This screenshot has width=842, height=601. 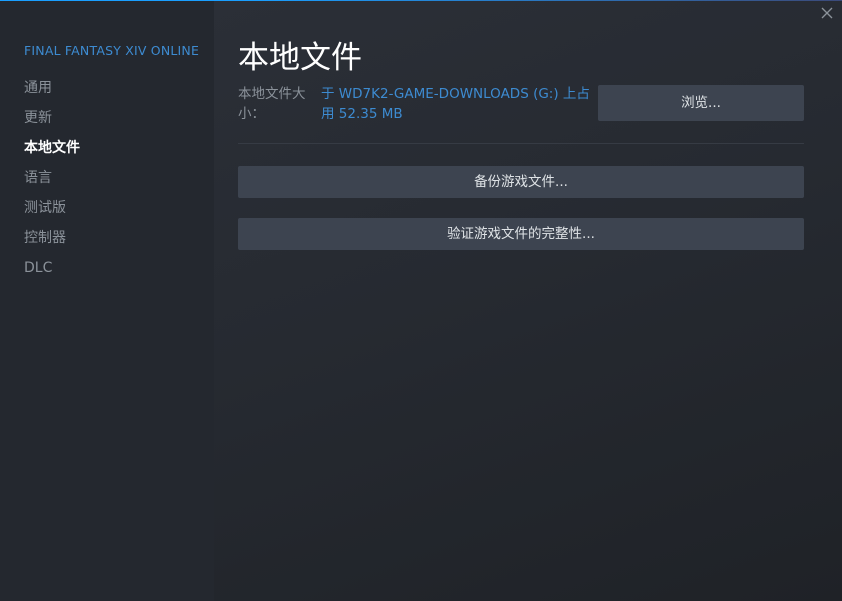 I want to click on sidebar-item-general: 通用, so click(x=52, y=93).